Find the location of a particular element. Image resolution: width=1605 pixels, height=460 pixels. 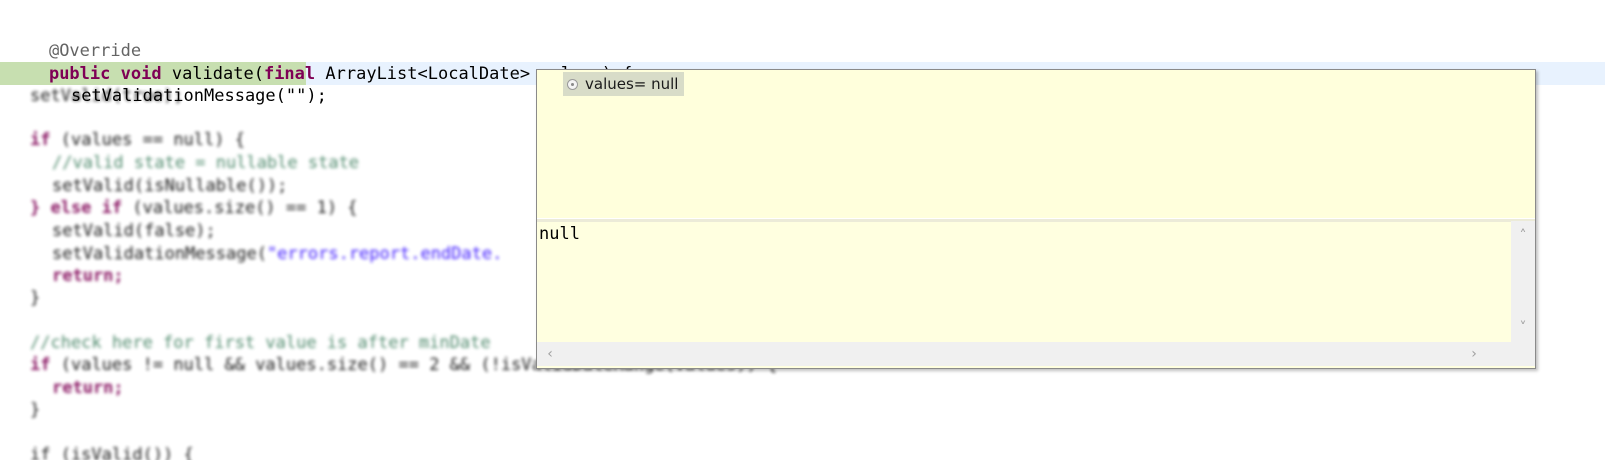

tree-item-label: values= null is located at coordinates (632, 84).